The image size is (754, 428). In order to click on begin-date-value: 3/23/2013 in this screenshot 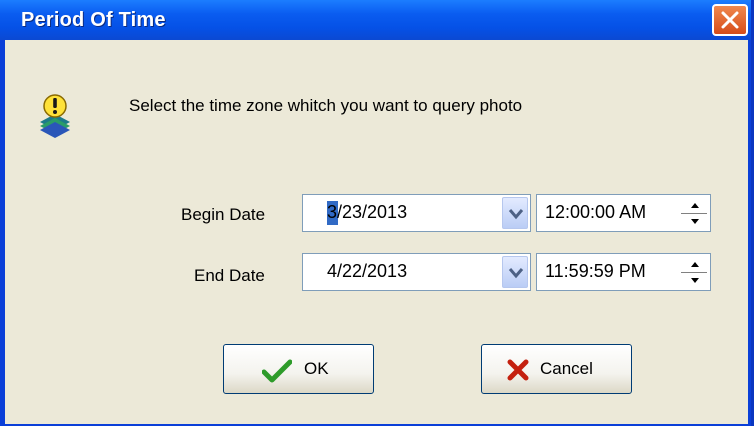, I will do `click(367, 212)`.